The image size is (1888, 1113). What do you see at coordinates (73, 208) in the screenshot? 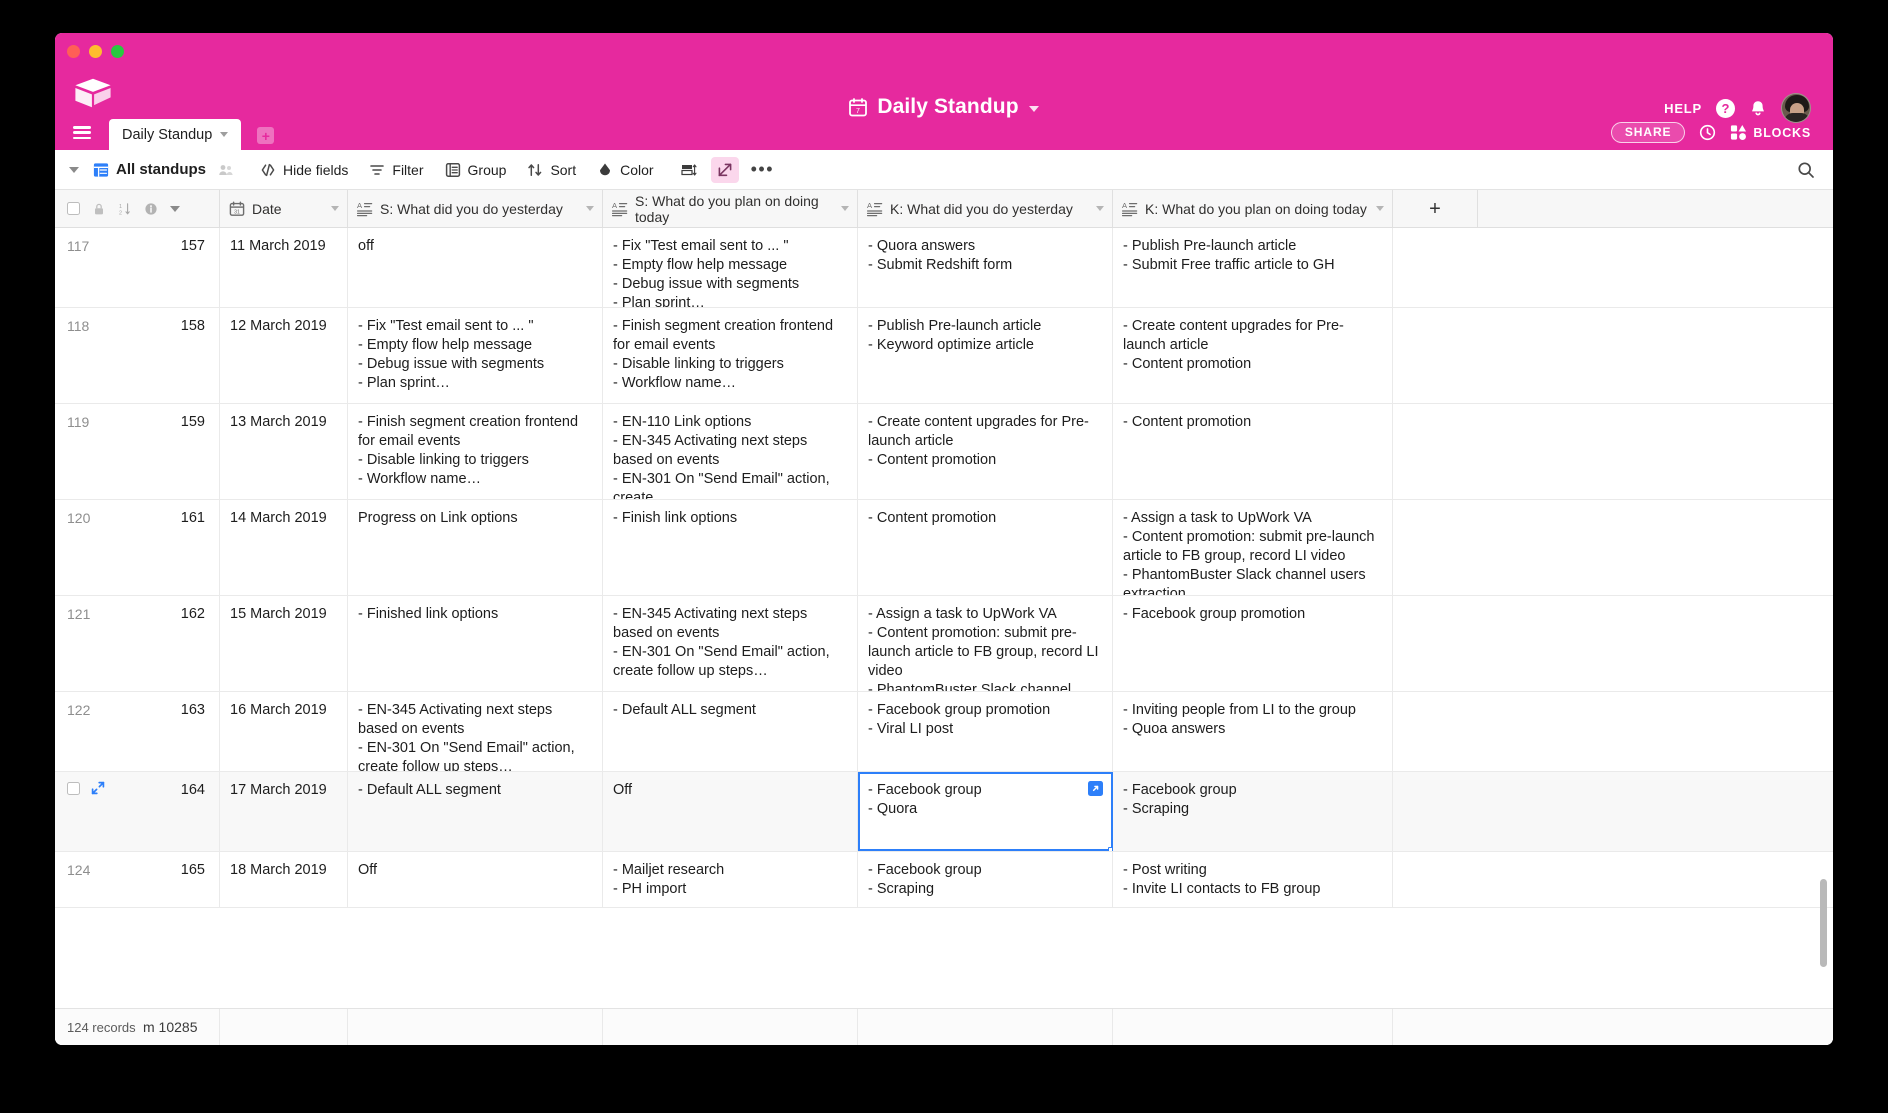
I see `select-all-checkbox` at bounding box center [73, 208].